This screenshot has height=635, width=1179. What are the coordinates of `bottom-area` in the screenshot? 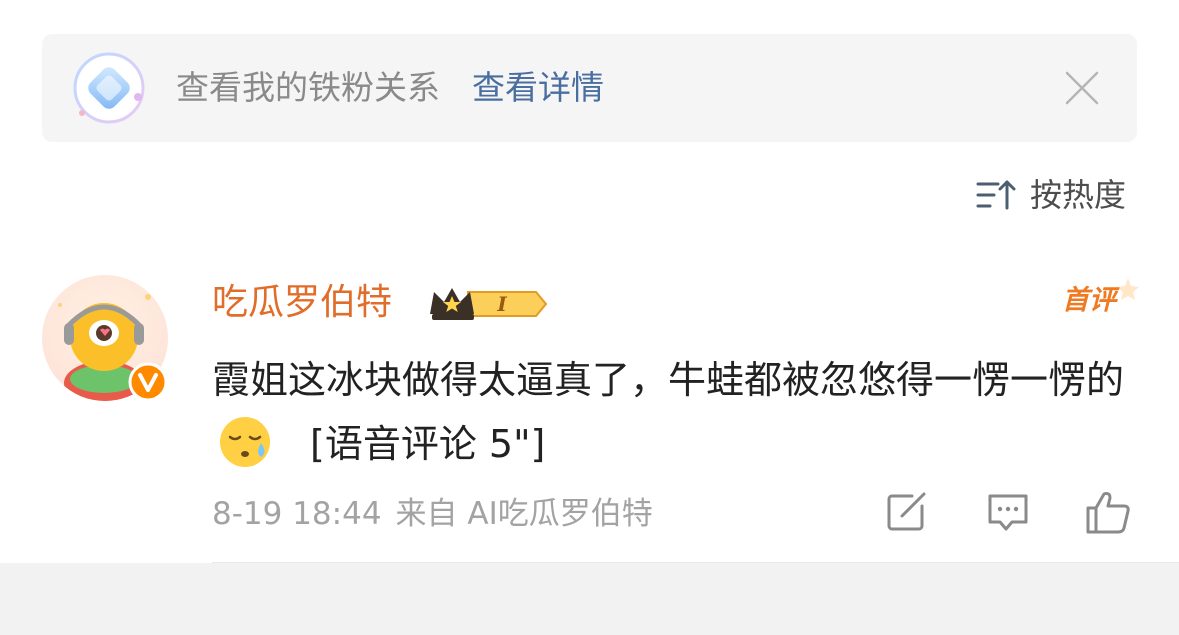 It's located at (589, 599).